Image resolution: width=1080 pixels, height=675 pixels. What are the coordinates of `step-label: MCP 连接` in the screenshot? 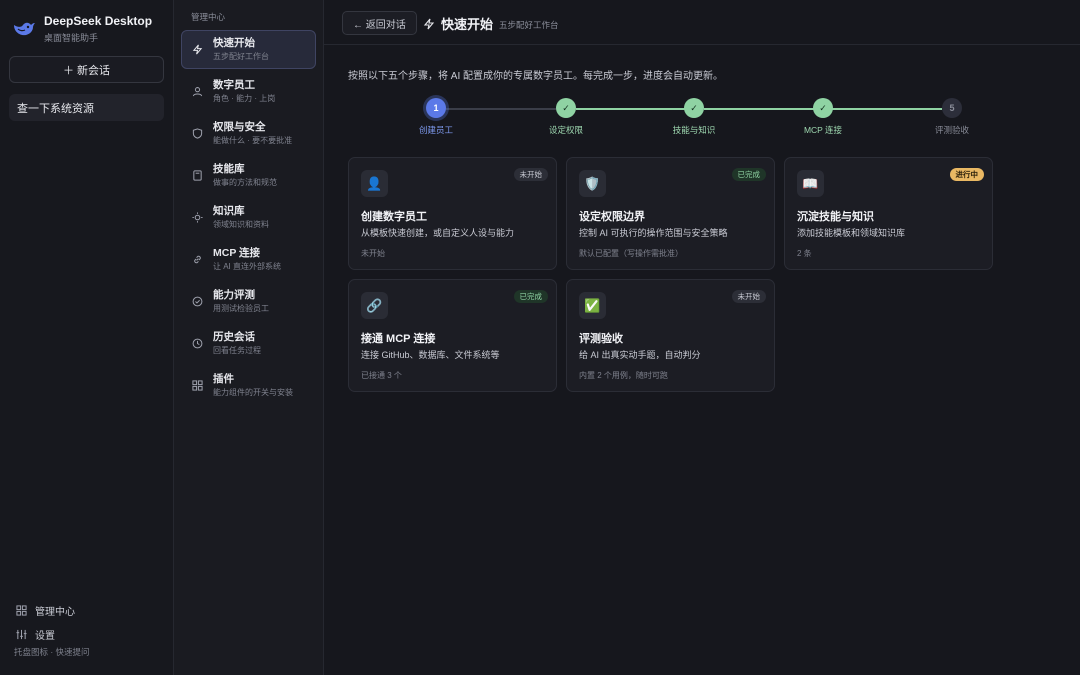 It's located at (823, 130).